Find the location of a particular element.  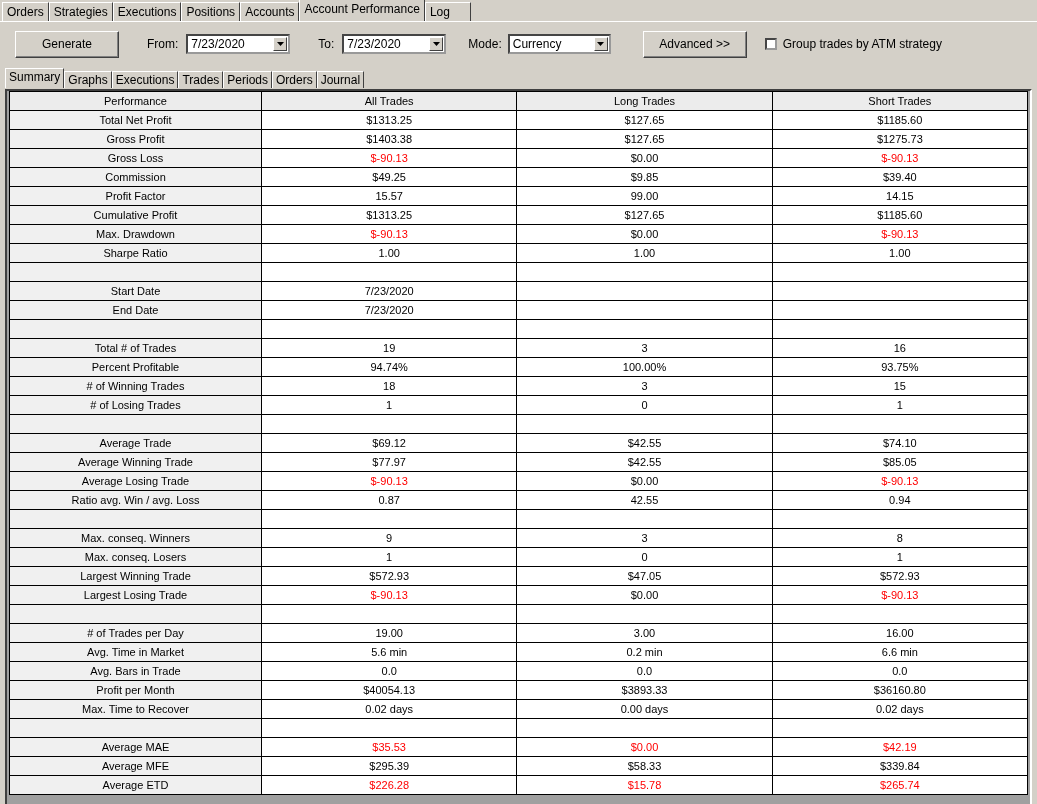

generate-button: Generate is located at coordinates (67, 44).